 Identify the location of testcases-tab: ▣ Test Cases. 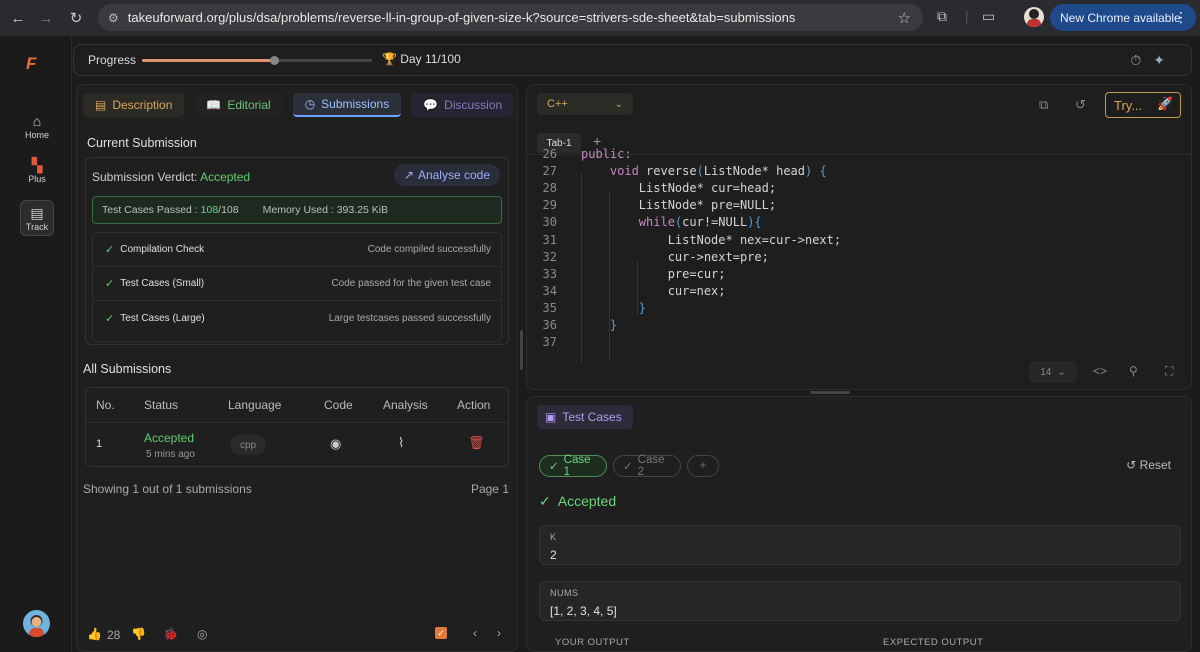
(585, 417).